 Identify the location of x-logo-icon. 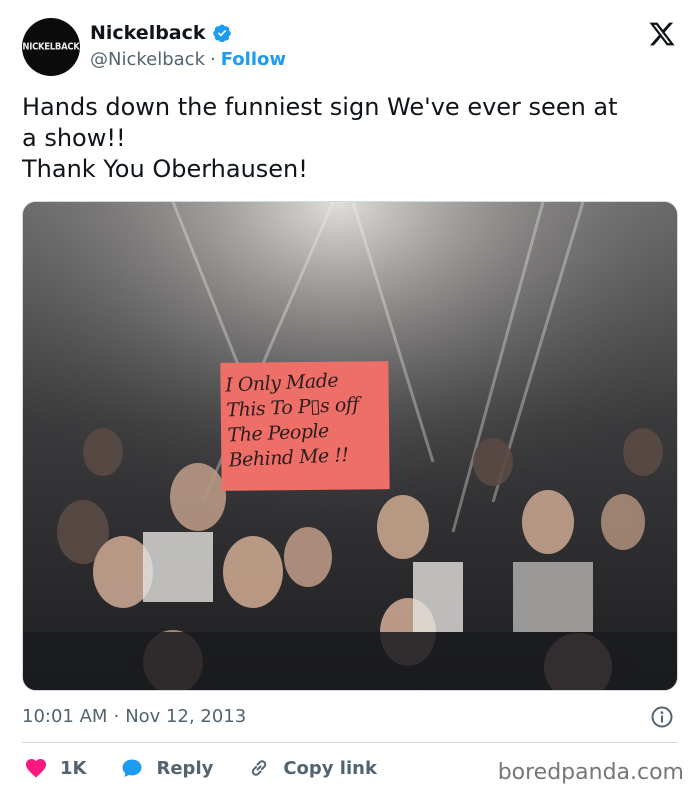
(662, 34).